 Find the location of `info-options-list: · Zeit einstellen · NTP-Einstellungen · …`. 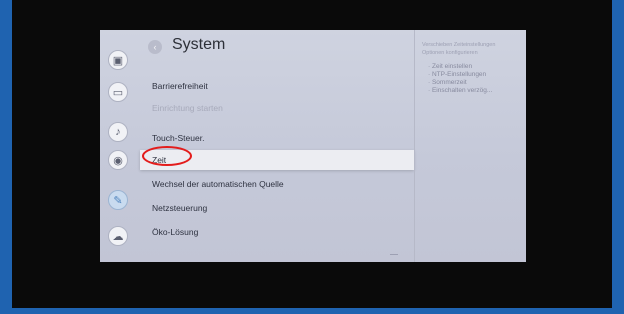

info-options-list: · Zeit einstellen · NTP-Einstellungen · … is located at coordinates (472, 79).